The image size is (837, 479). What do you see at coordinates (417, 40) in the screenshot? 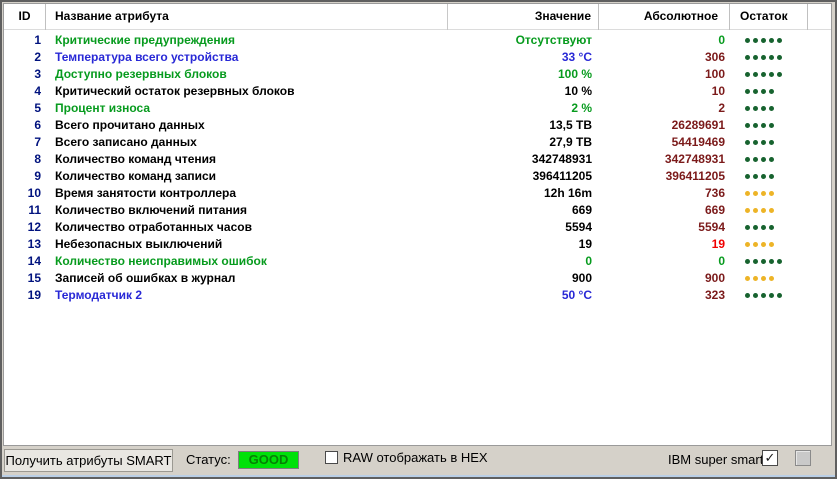
I see `table-row: 1 Критические предупреждения Отсутствуют 0` at bounding box center [417, 40].